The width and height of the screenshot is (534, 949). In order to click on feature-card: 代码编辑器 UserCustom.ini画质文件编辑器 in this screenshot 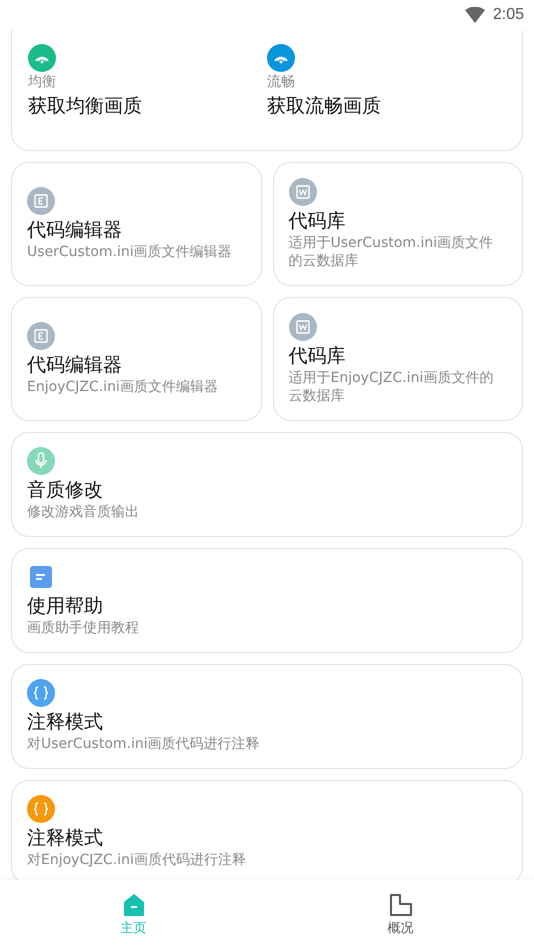, I will do `click(136, 224)`.